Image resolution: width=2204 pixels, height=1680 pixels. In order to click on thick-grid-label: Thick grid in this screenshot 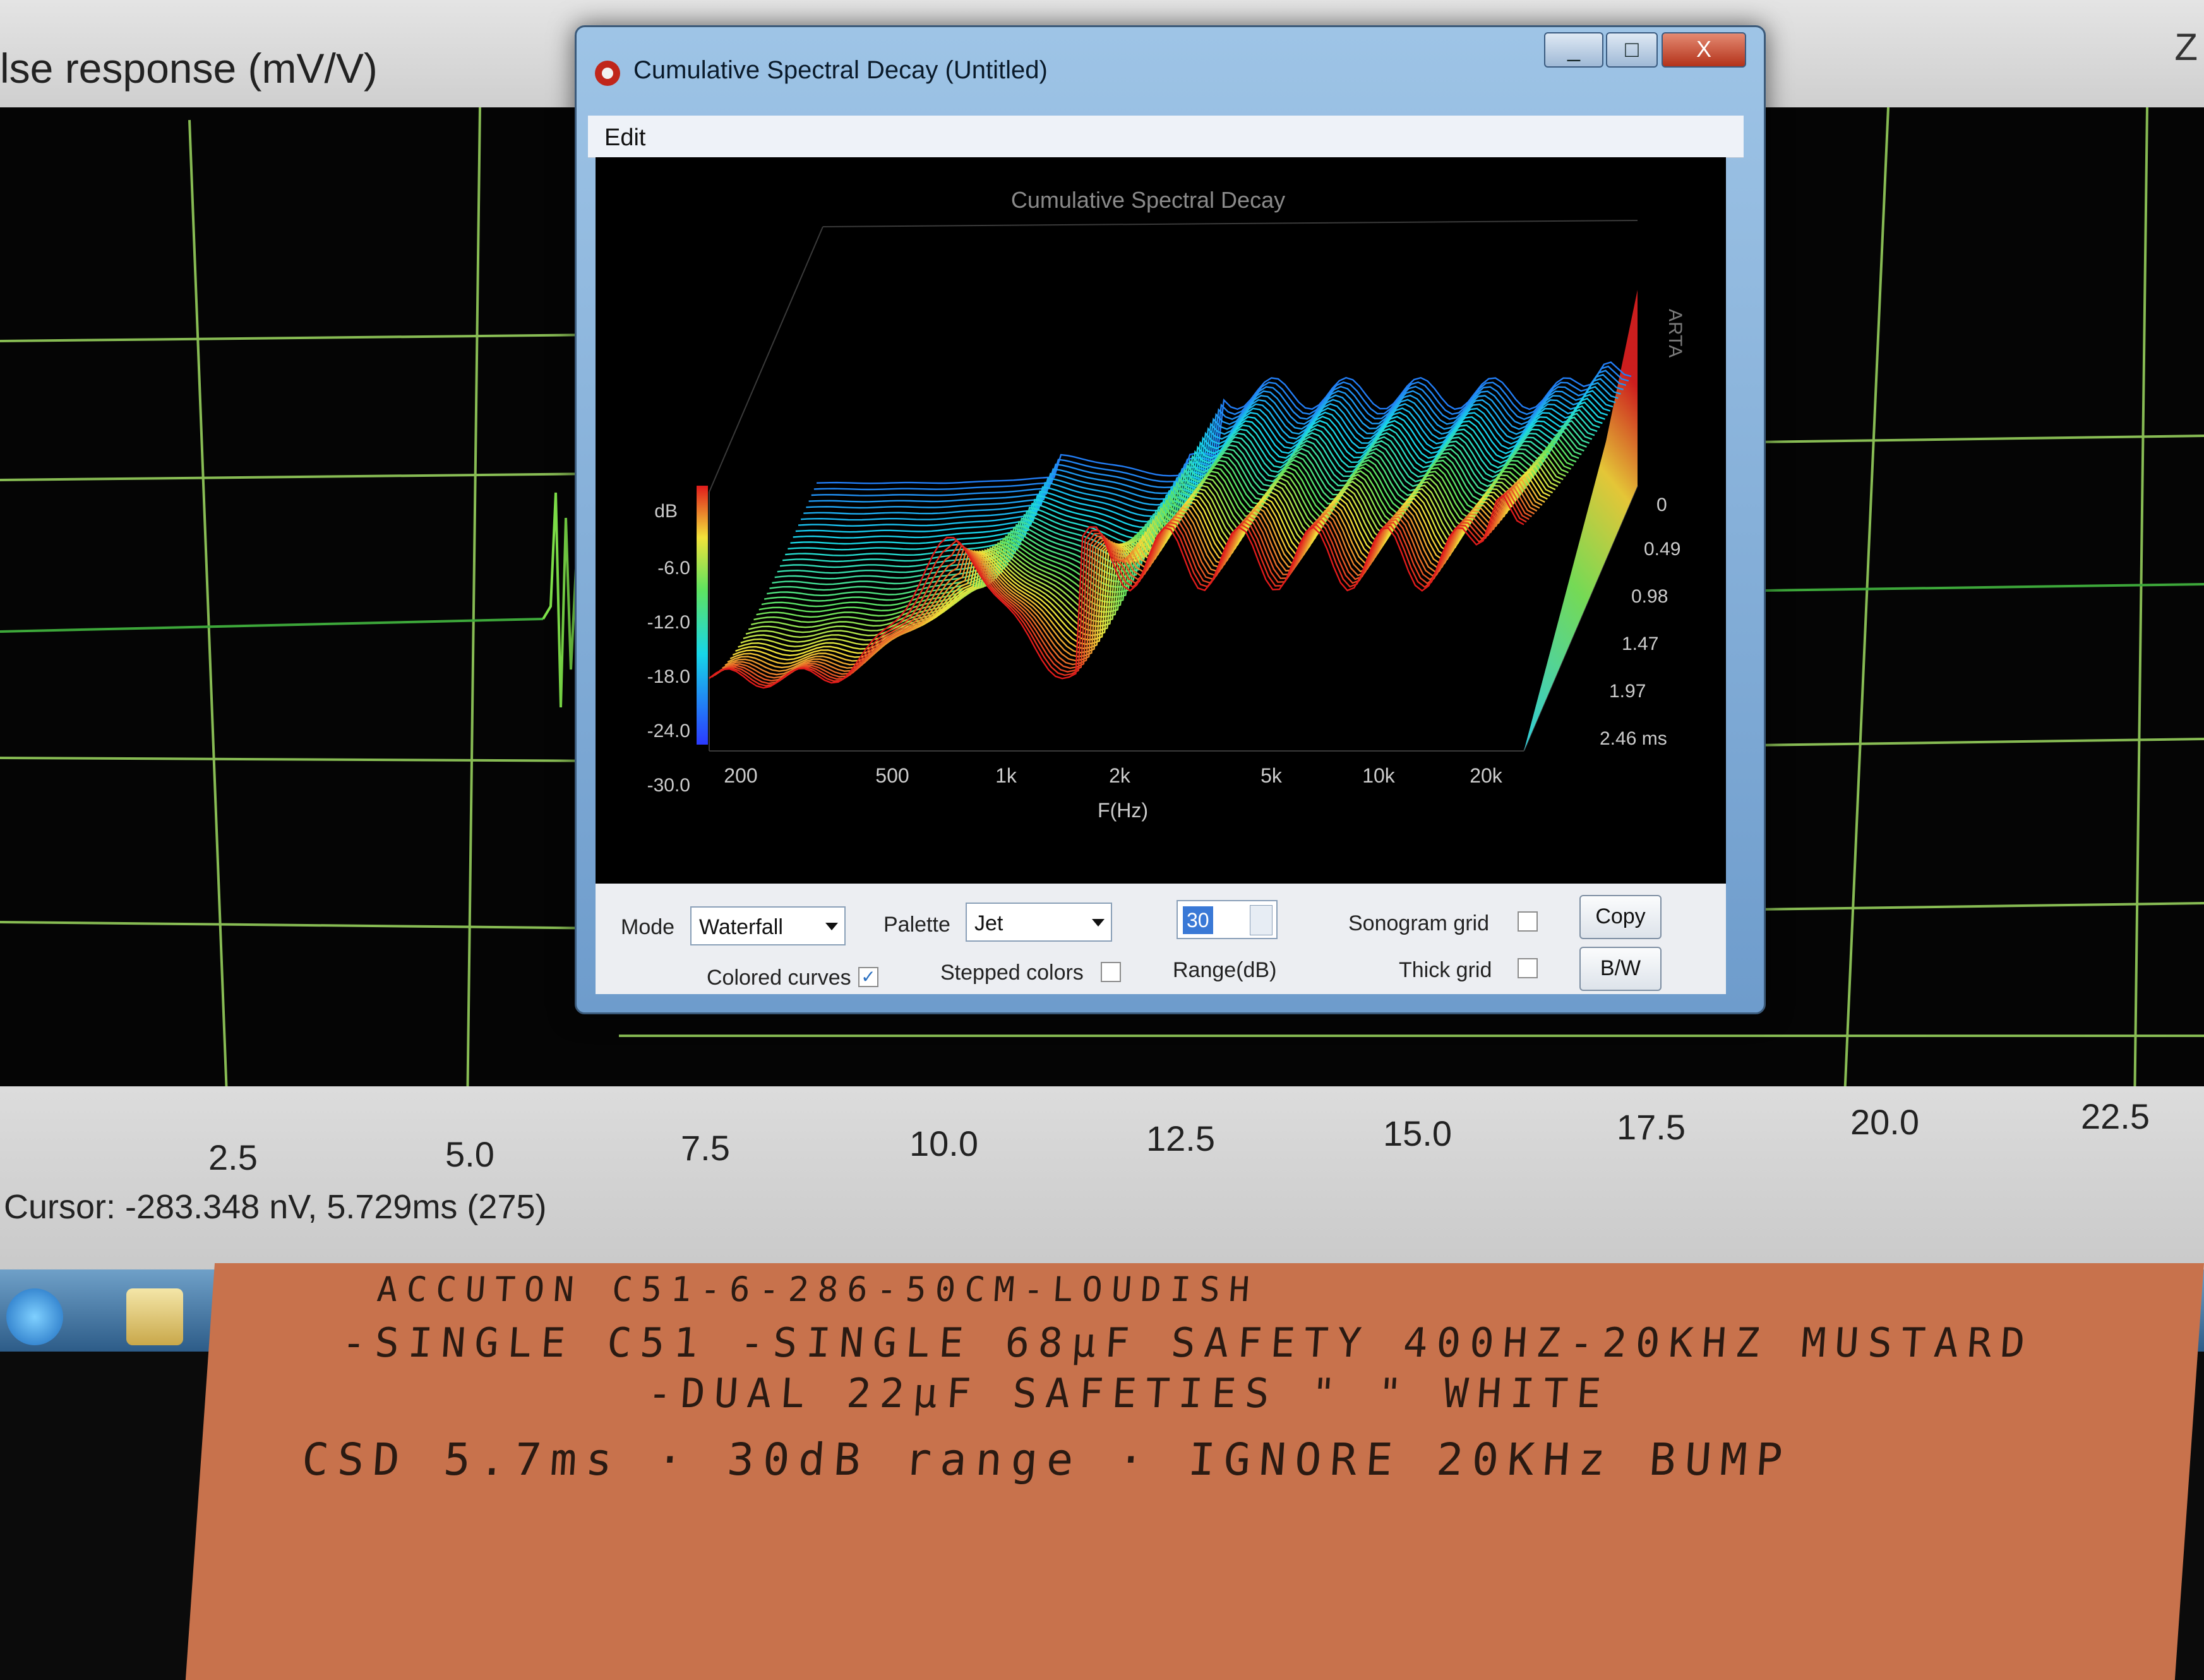, I will do `click(1445, 970)`.